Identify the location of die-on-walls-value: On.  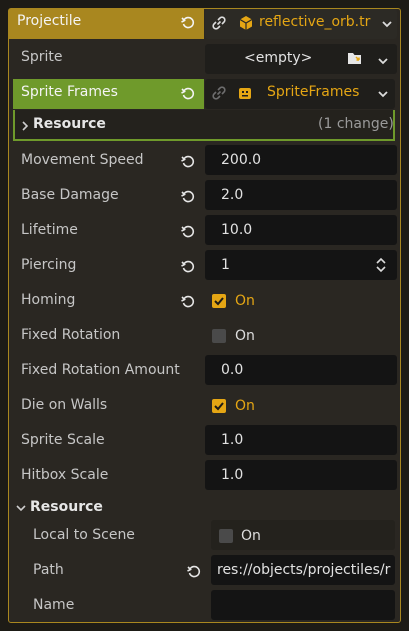
(245, 406).